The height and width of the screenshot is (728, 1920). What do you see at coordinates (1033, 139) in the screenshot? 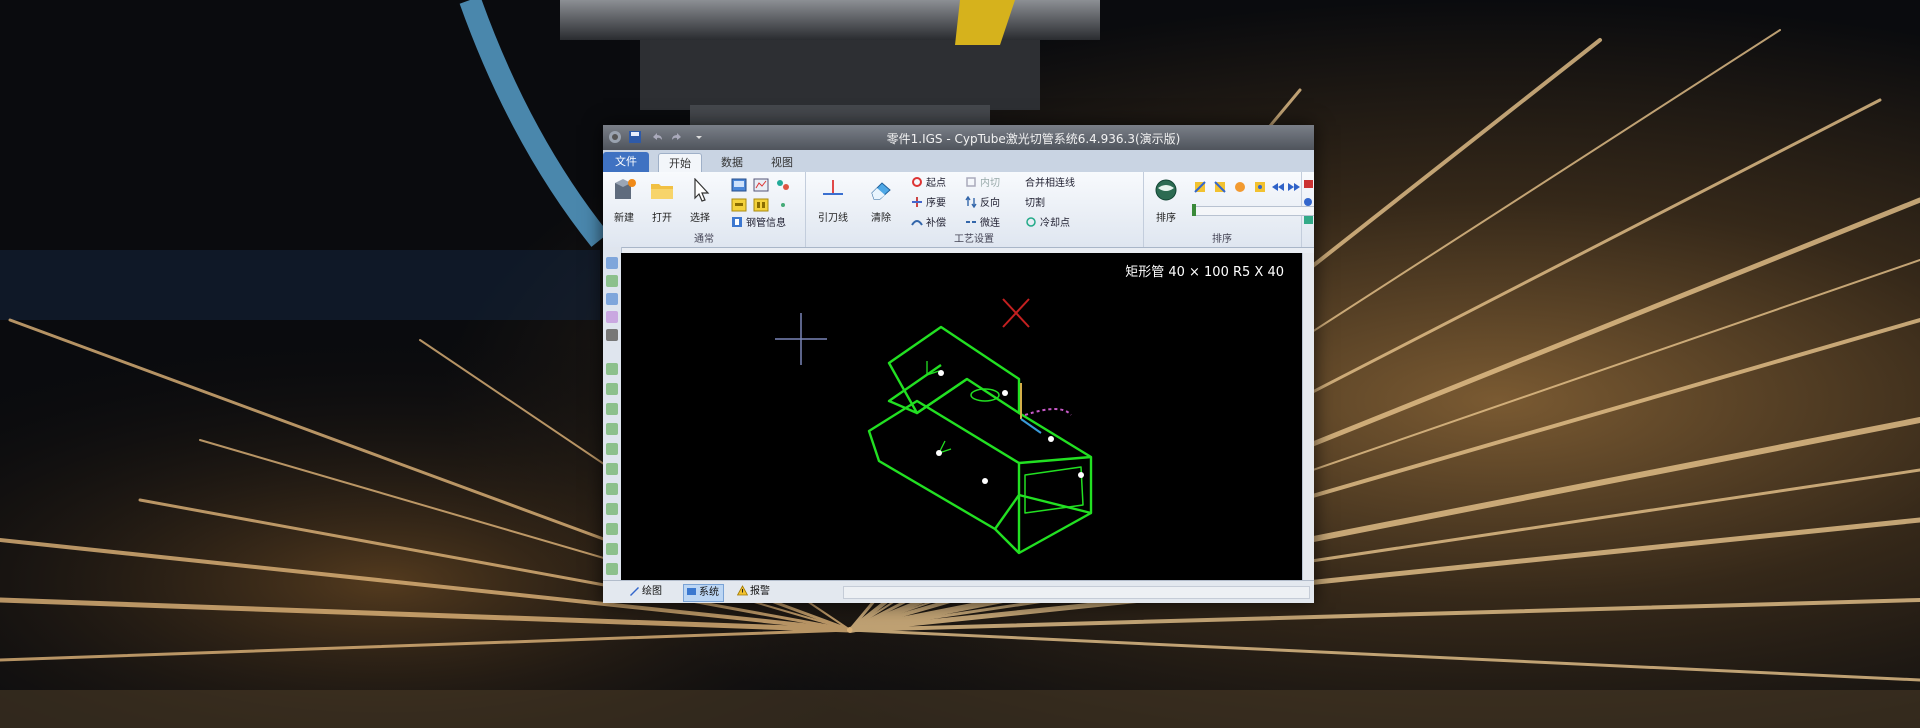
I see `window-title: 零件1.IGS - CypTube激光切管系统6.4.936.3(演示版)` at bounding box center [1033, 139].